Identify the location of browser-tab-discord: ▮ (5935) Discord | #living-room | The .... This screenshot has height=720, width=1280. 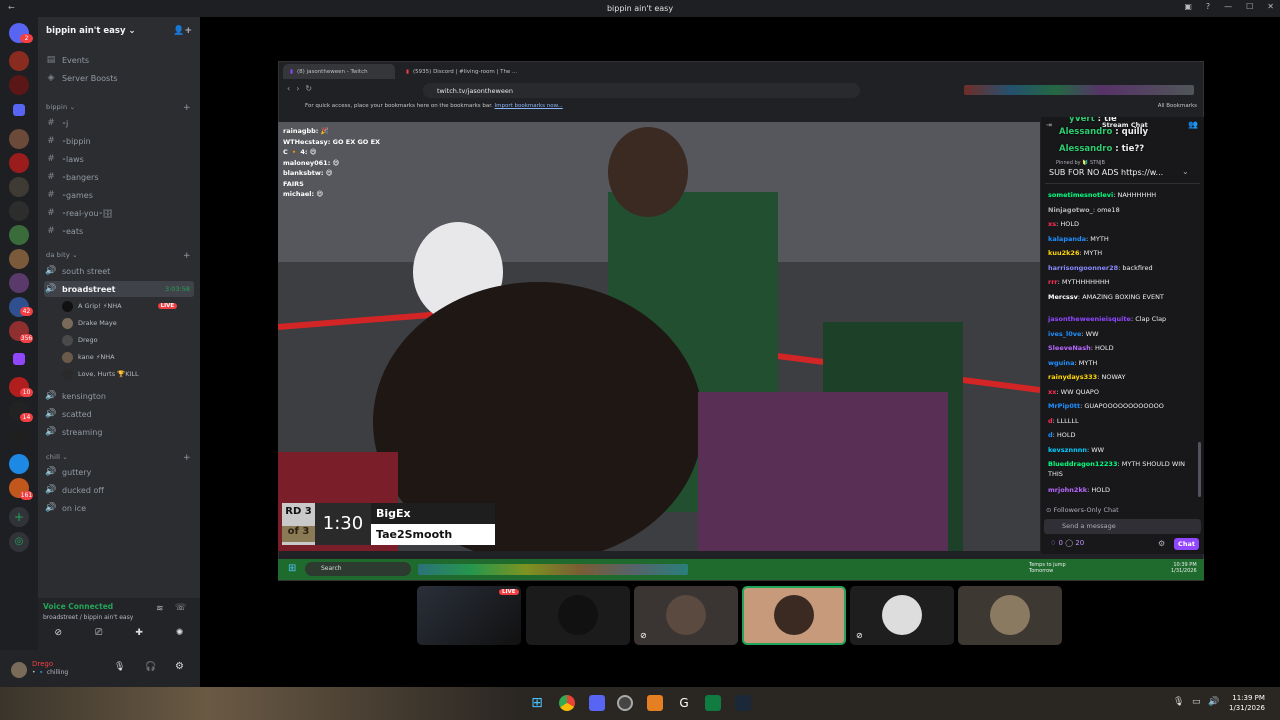
(458, 71).